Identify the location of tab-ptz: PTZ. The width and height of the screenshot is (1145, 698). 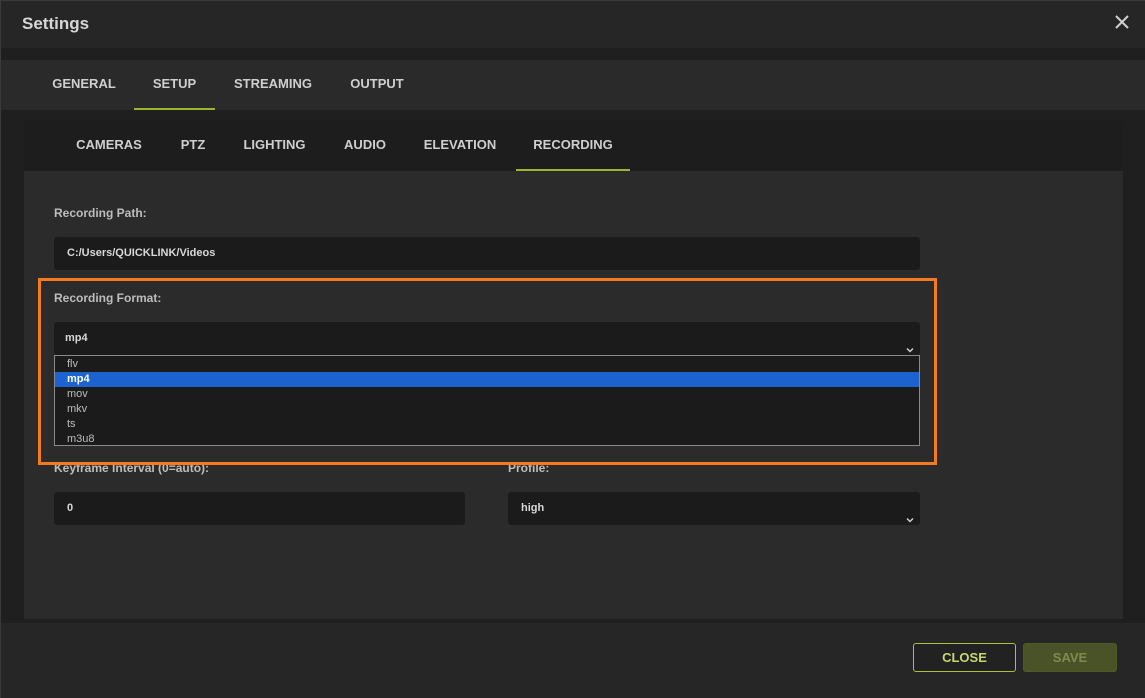
(193, 146).